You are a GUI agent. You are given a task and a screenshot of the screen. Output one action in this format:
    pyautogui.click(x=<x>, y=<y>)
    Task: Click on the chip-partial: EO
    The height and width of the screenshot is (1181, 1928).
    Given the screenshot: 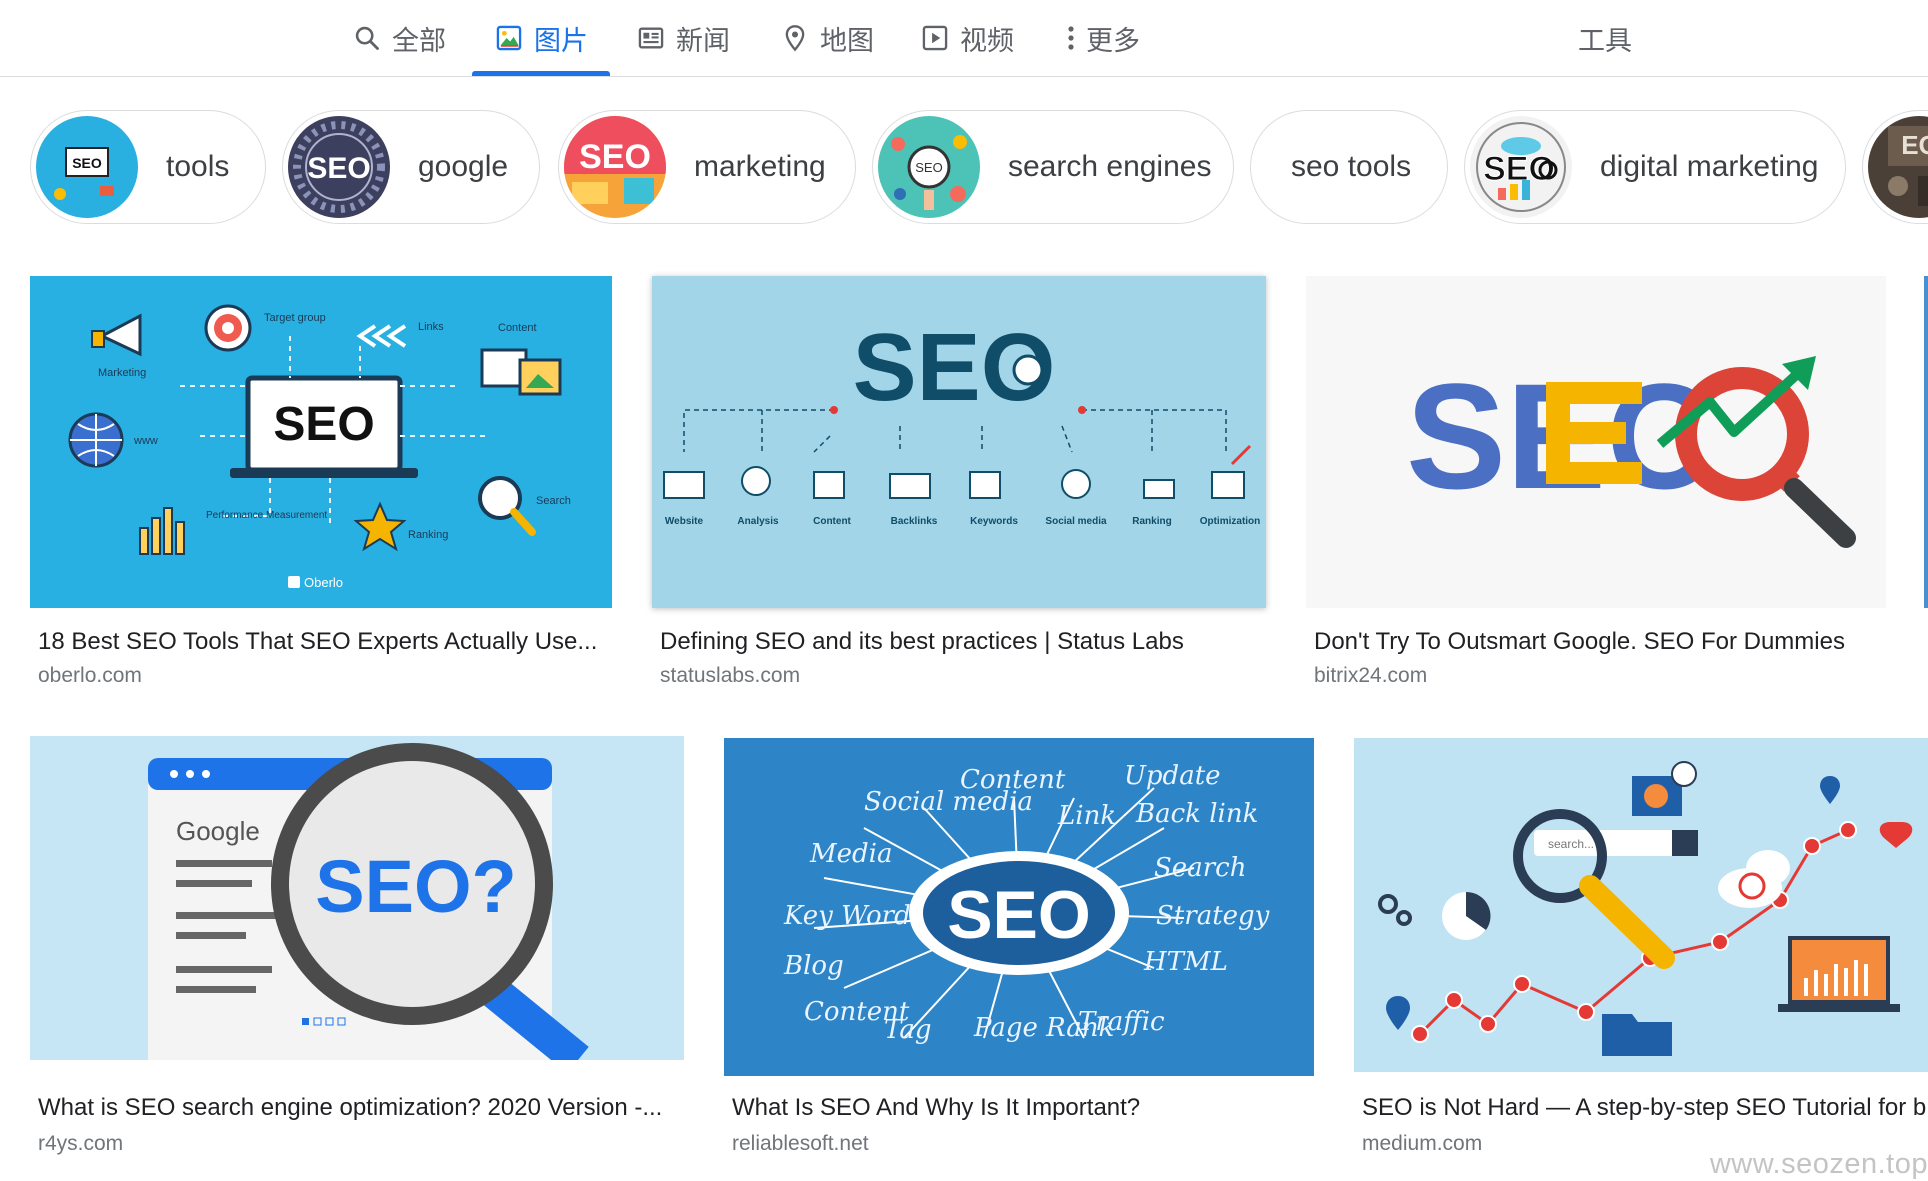 What is the action you would take?
    pyautogui.click(x=1895, y=167)
    